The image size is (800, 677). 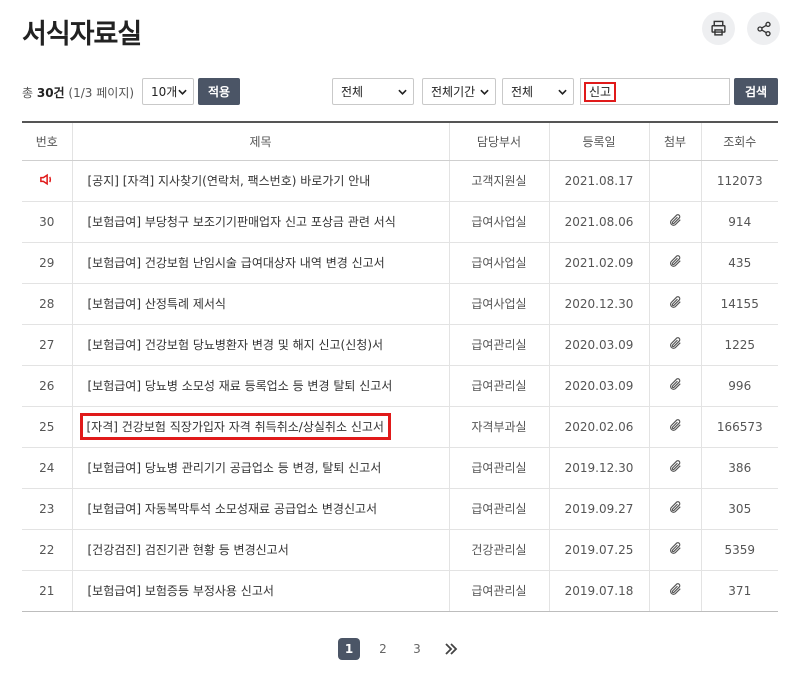 I want to click on list-toolbar: 총 30건 (1/3 페이지) 10개 적용 전체 전체기간 전체 신고 검색, so click(x=400, y=92).